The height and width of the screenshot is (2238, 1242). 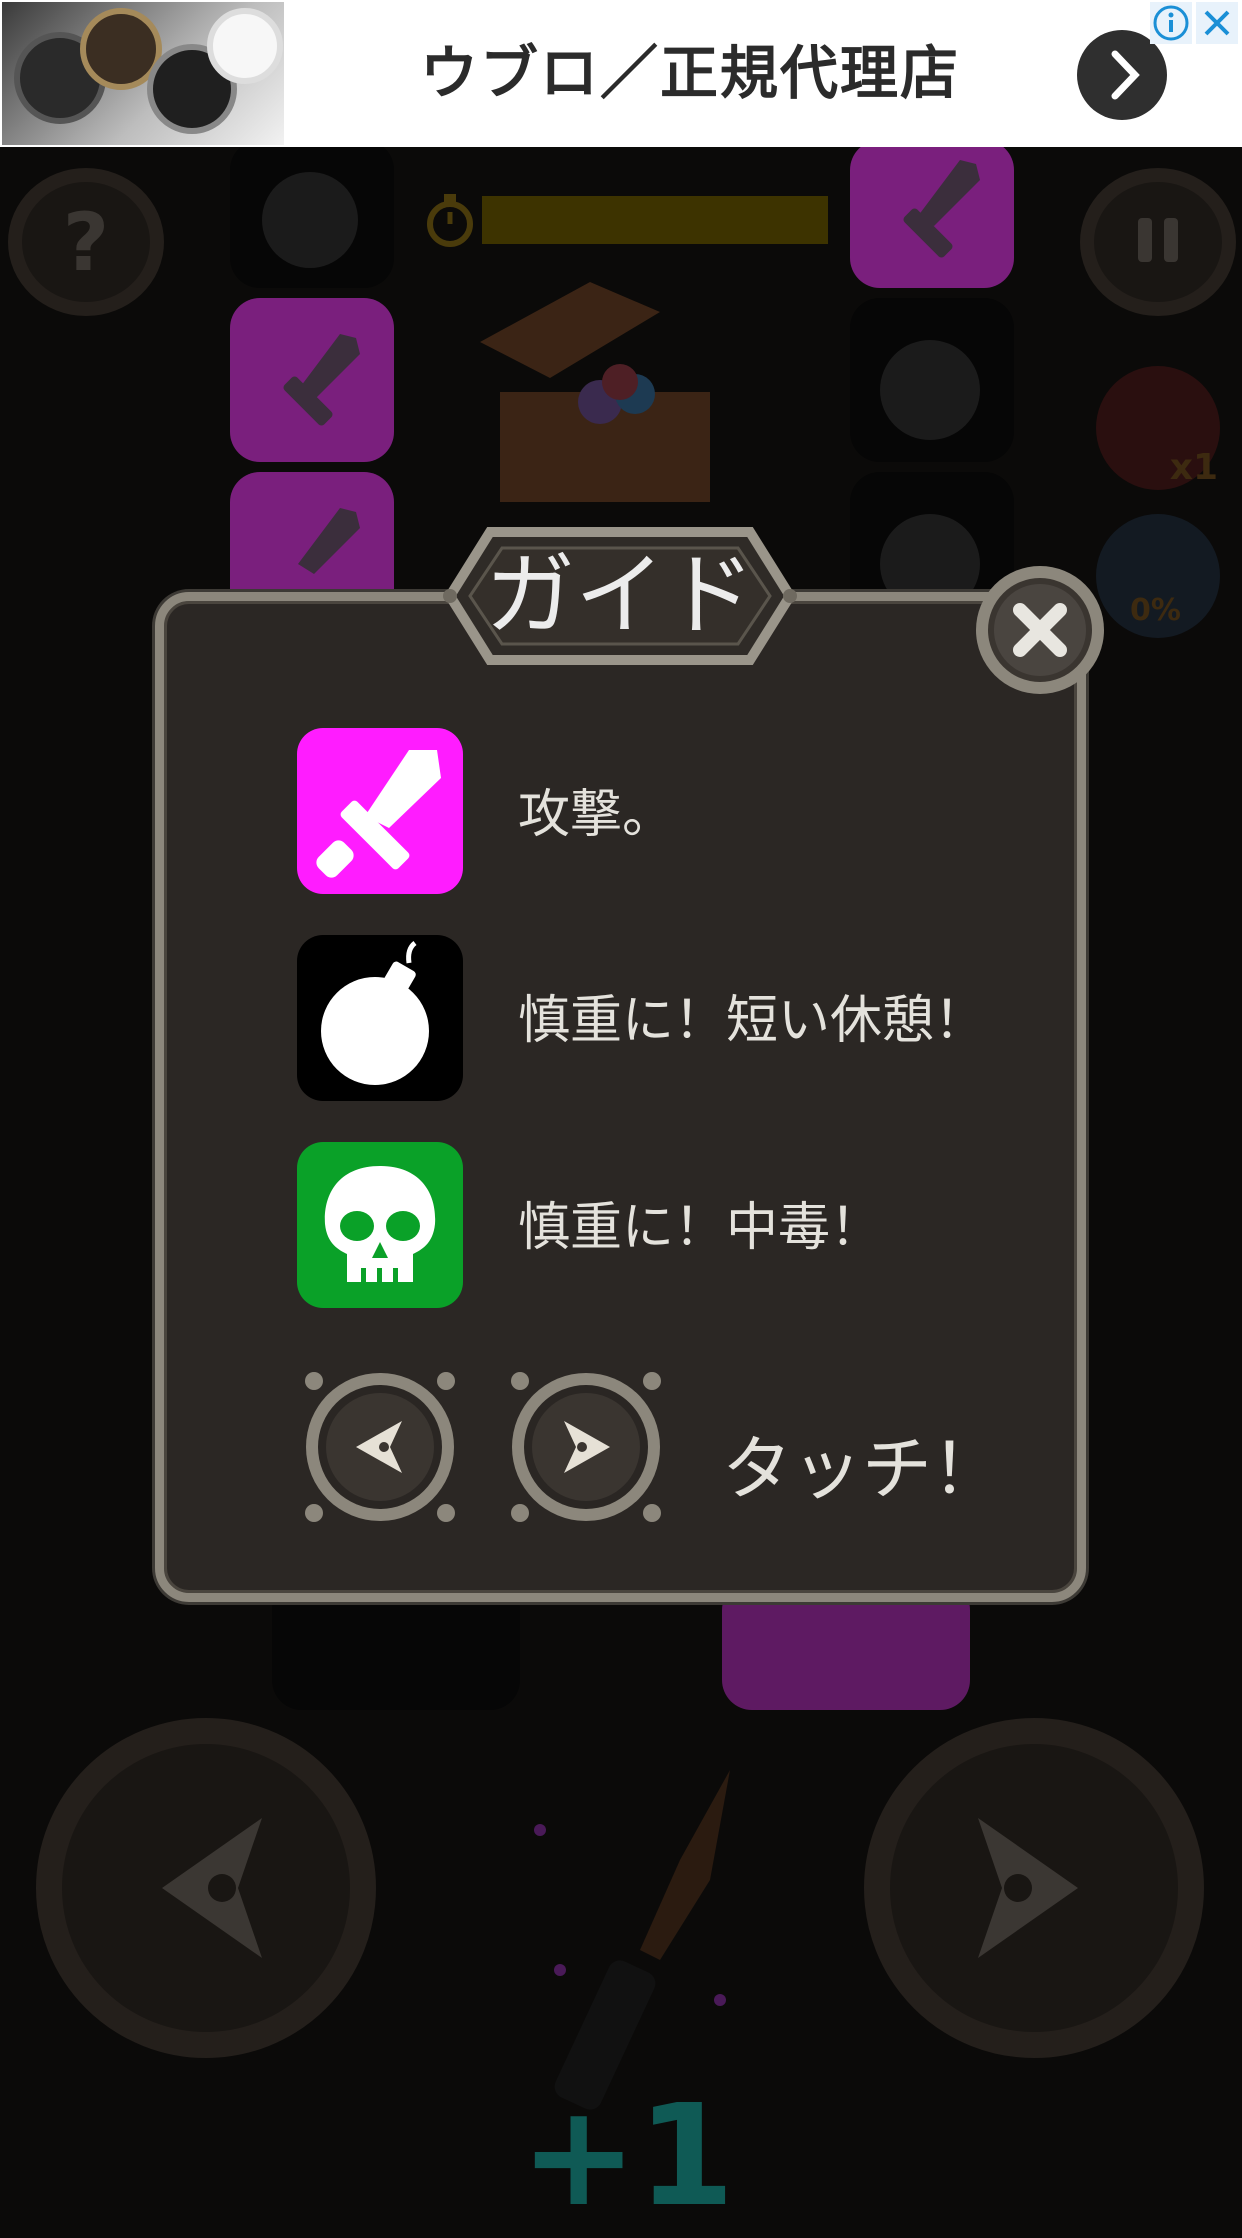 I want to click on guide-bomb-text: 慎重に！短い休憩！, so click(x=752, y=1021).